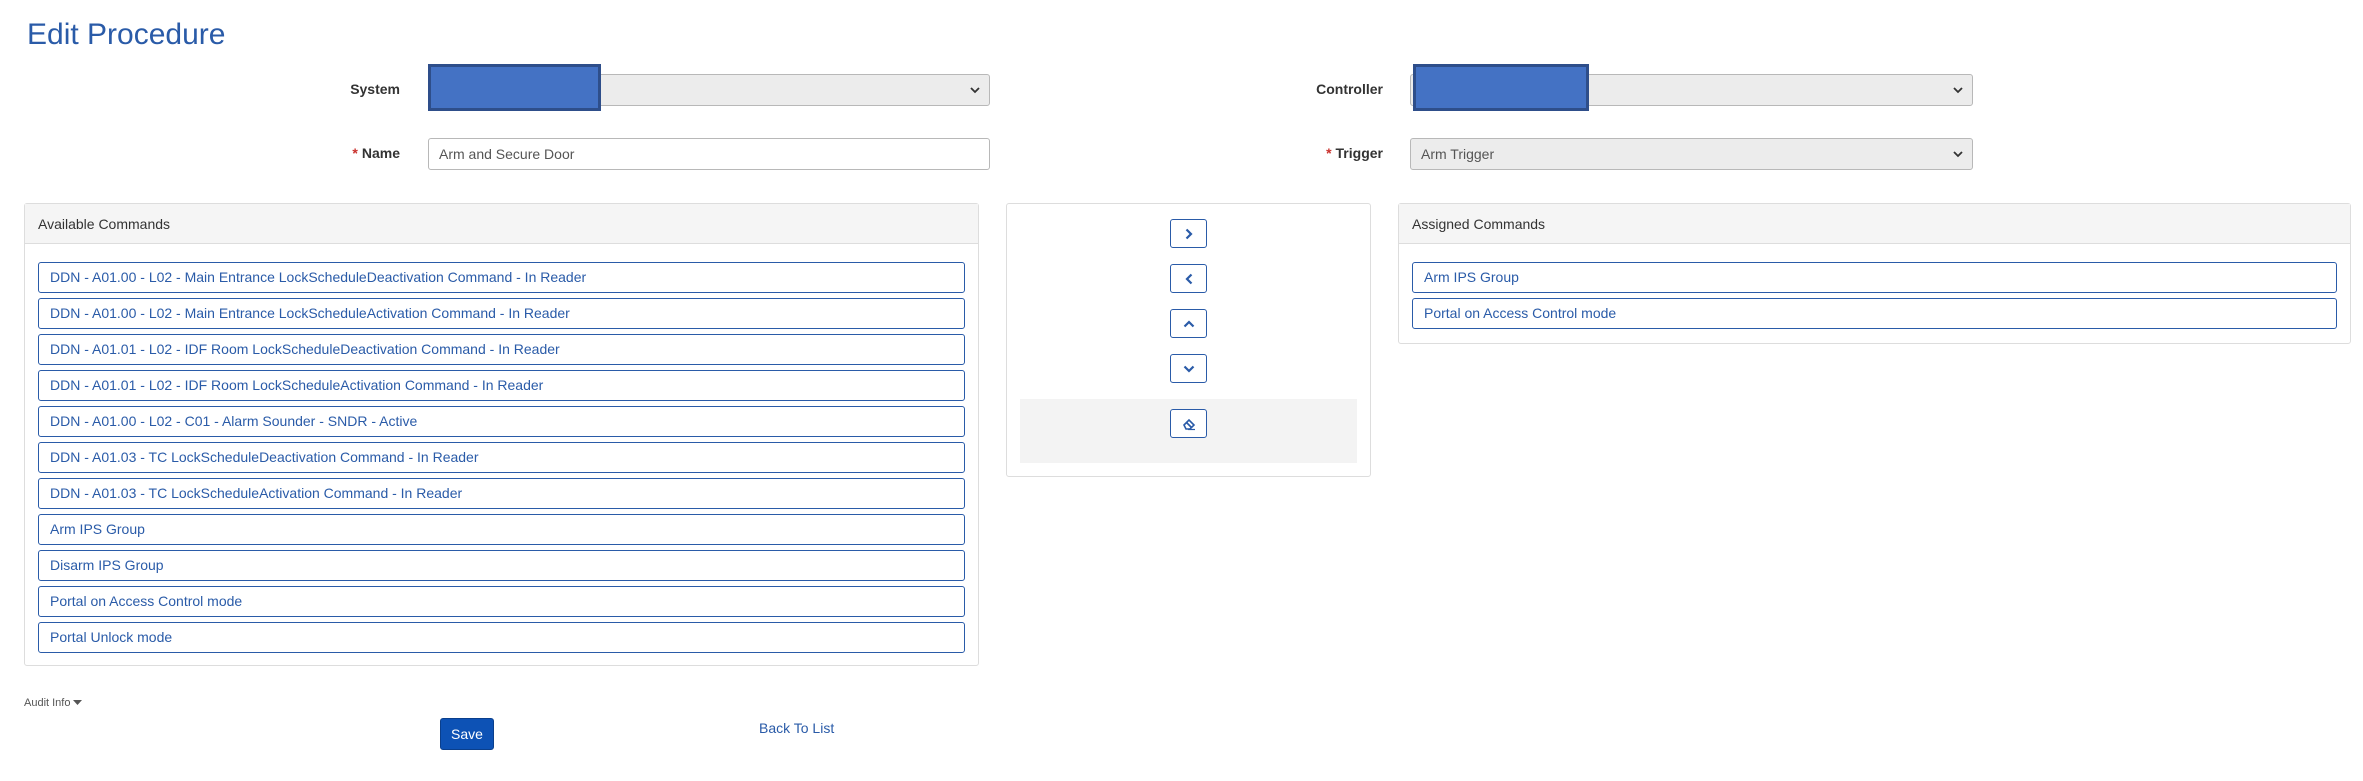  What do you see at coordinates (501, 637) in the screenshot?
I see `available-command-item: Portal Unlock mode` at bounding box center [501, 637].